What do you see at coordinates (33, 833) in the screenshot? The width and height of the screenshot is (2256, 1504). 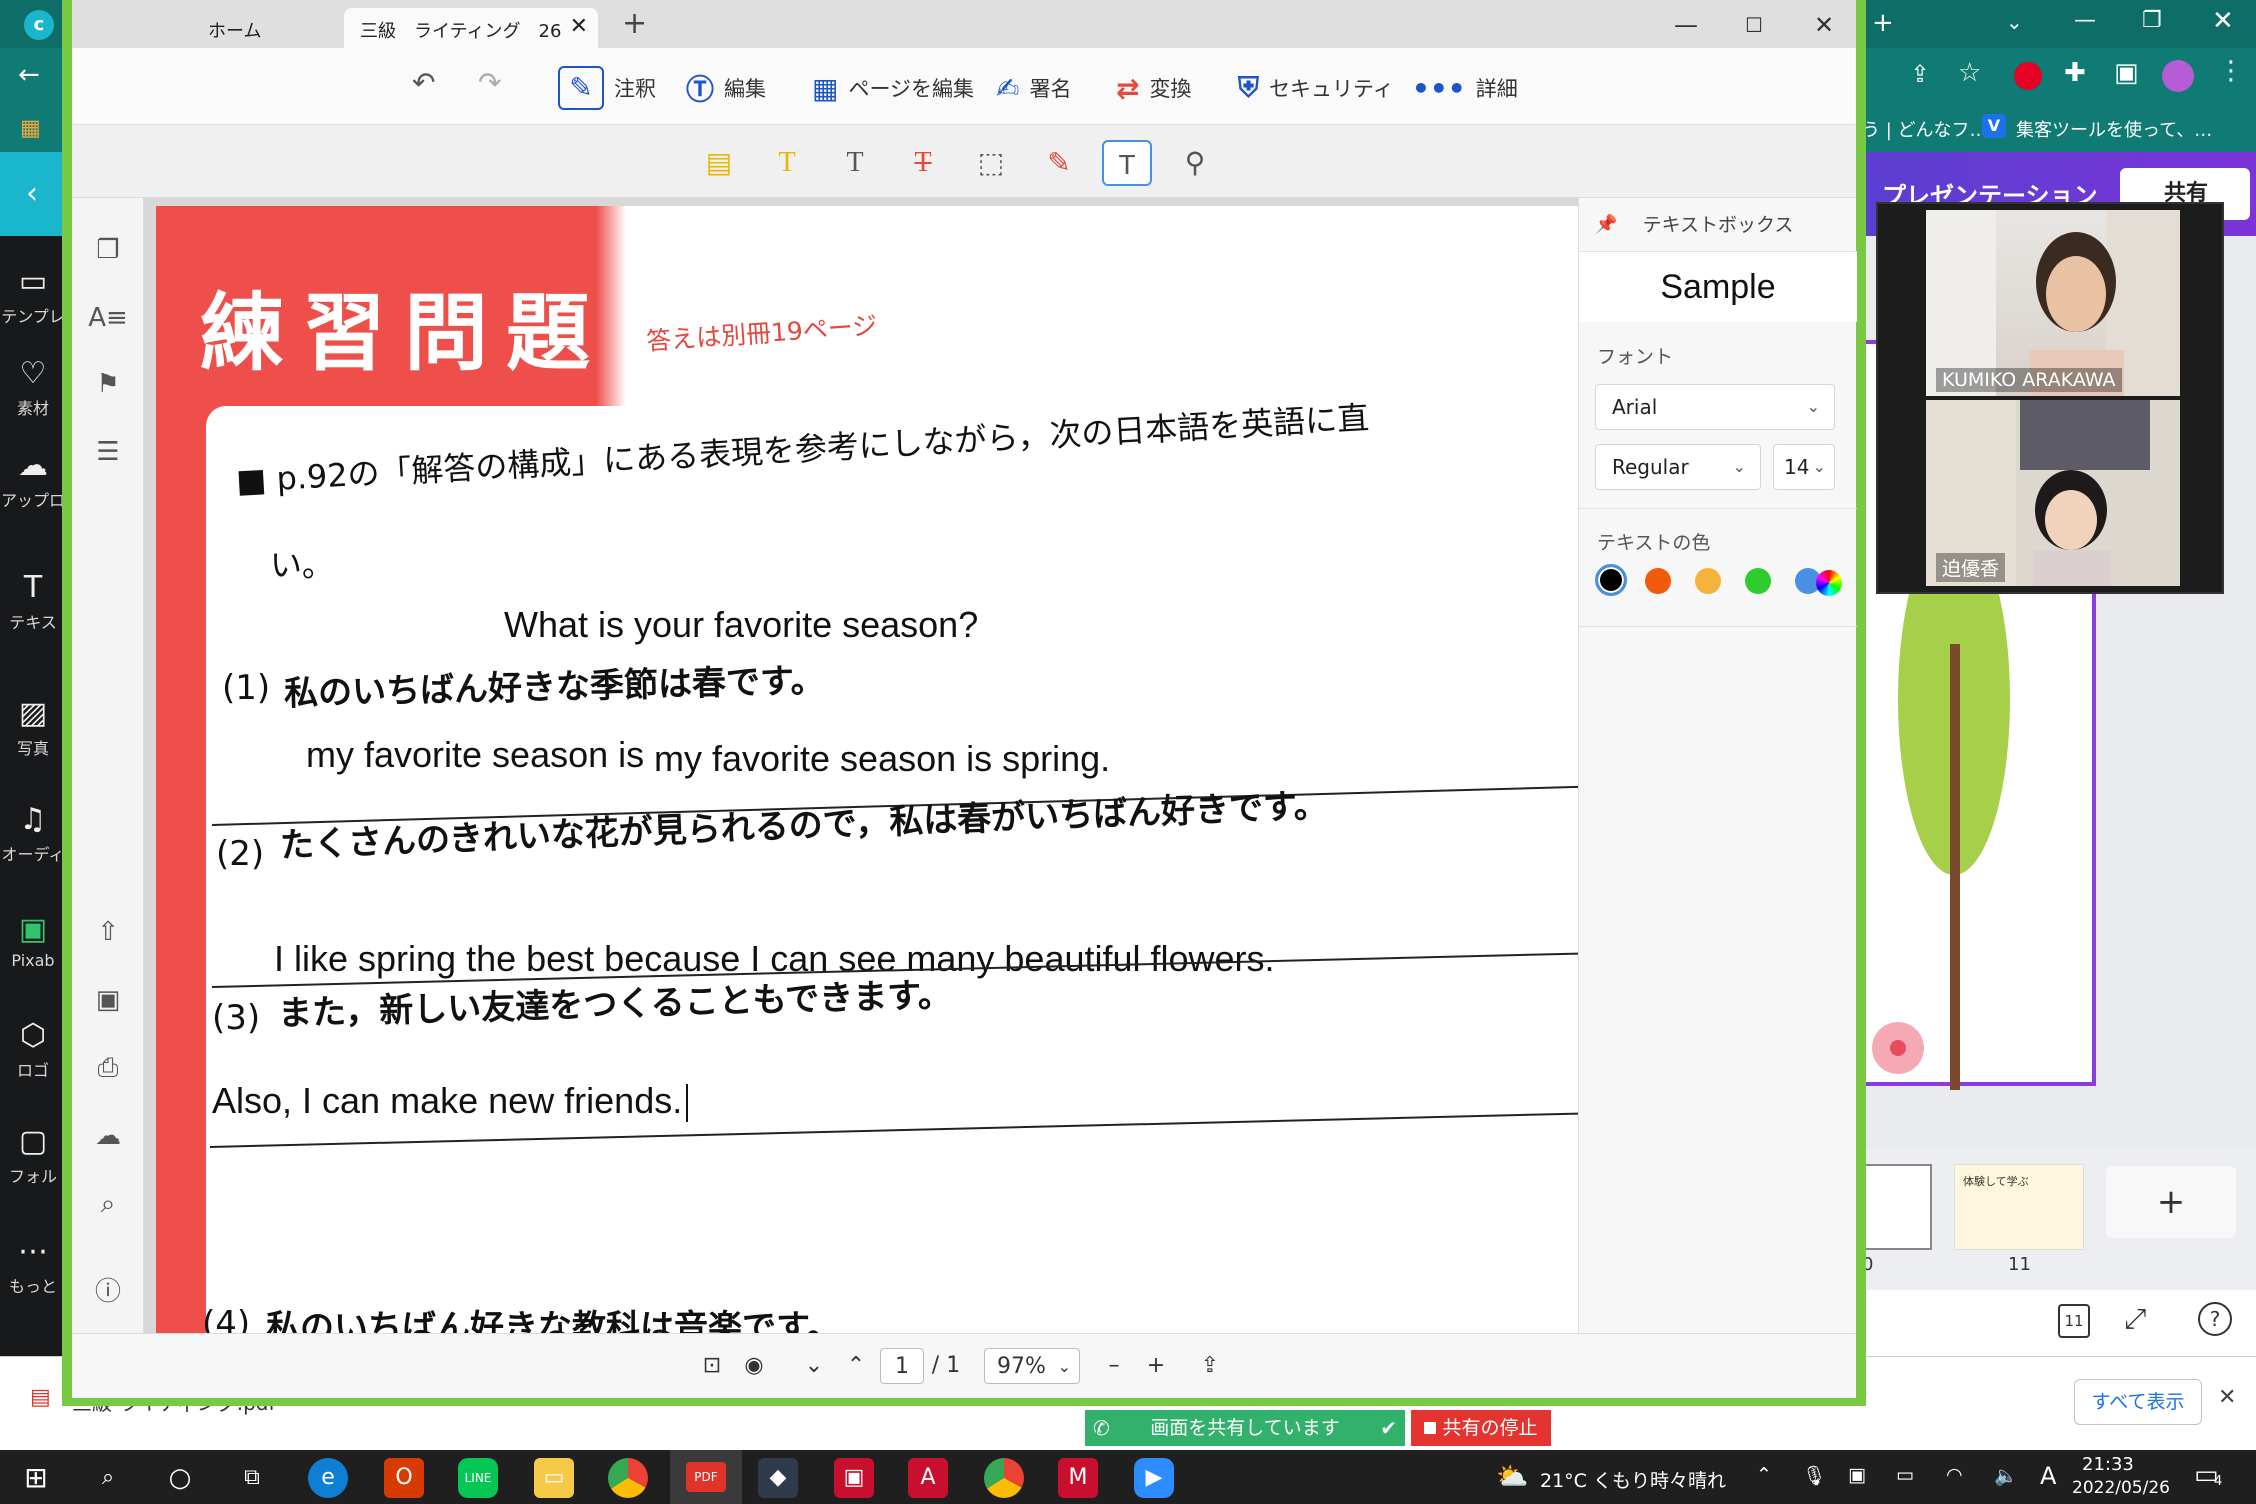 I see `sidebar-item-audio: ♫ オーディ` at bounding box center [33, 833].